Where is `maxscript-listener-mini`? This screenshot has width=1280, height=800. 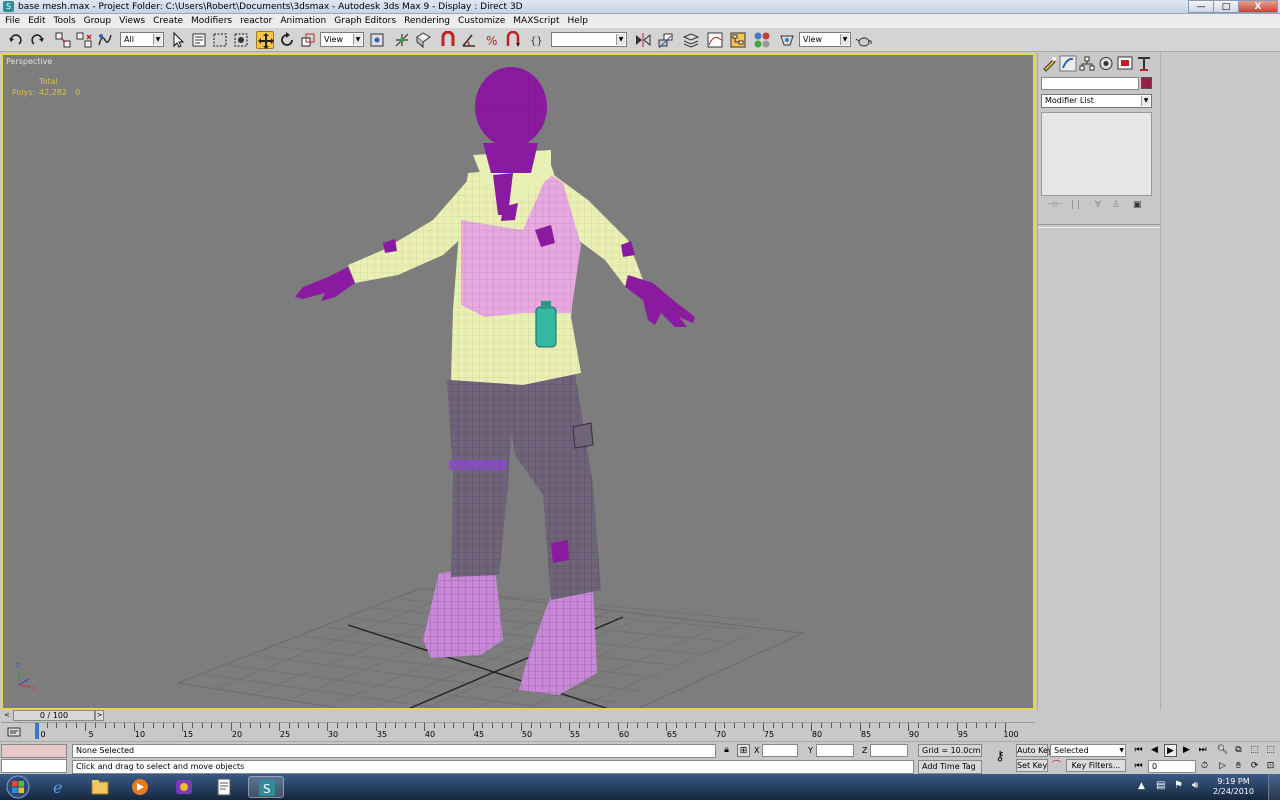 maxscript-listener-mini is located at coordinates (34, 751).